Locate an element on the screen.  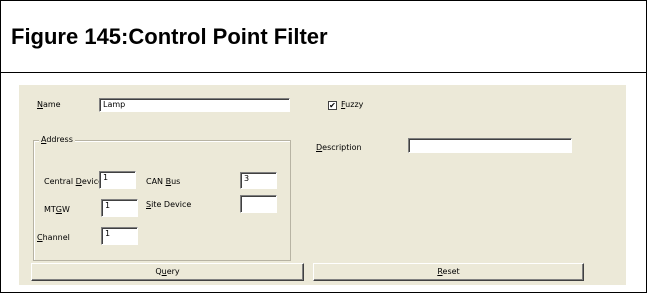
channel-label: Channel is located at coordinates (53, 237).